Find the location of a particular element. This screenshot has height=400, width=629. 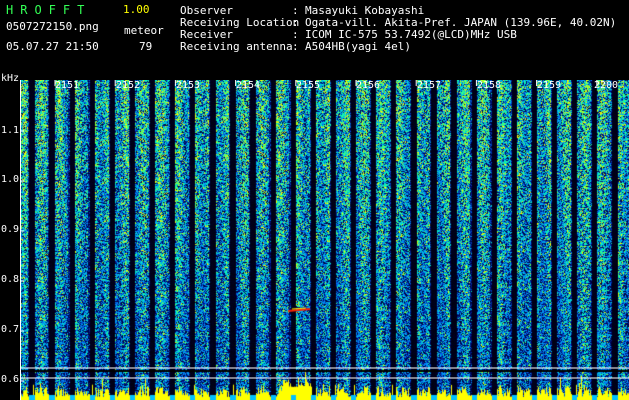

x-tick-label: 2154 is located at coordinates (248, 85).